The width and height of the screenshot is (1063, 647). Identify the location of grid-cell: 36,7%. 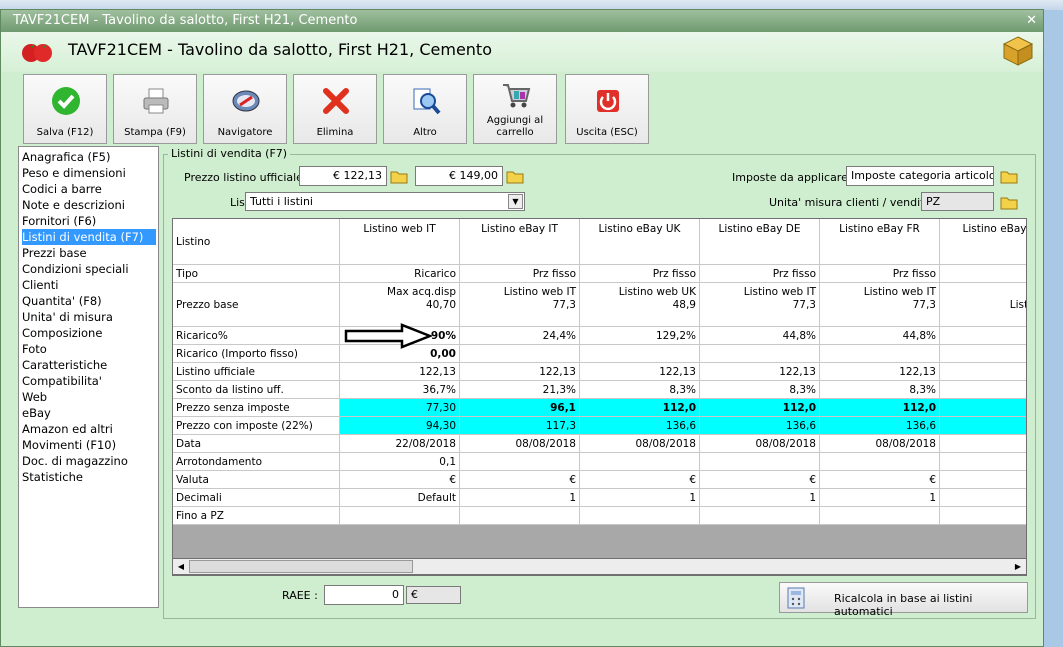
(400, 390).